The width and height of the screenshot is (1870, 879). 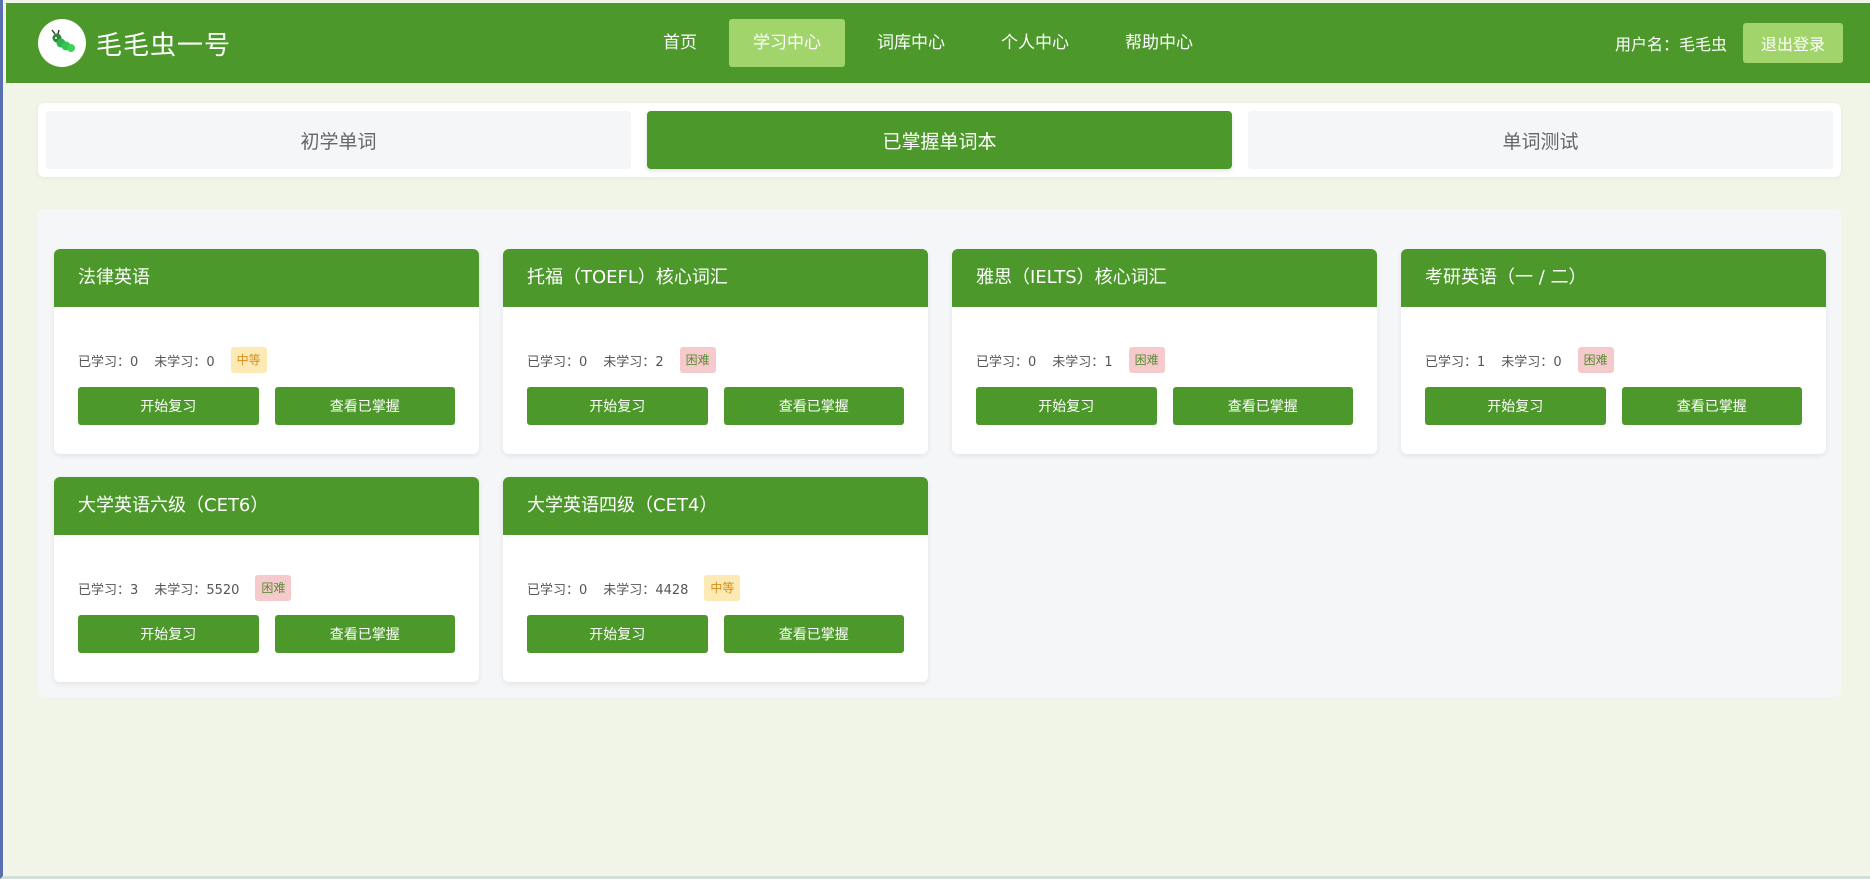 I want to click on top-header: 毛毛虫一号 首页 学习中心 词库中心 个人中心 帮助中心 用户名：毛毛虫 退出登录, so click(x=938, y=43).